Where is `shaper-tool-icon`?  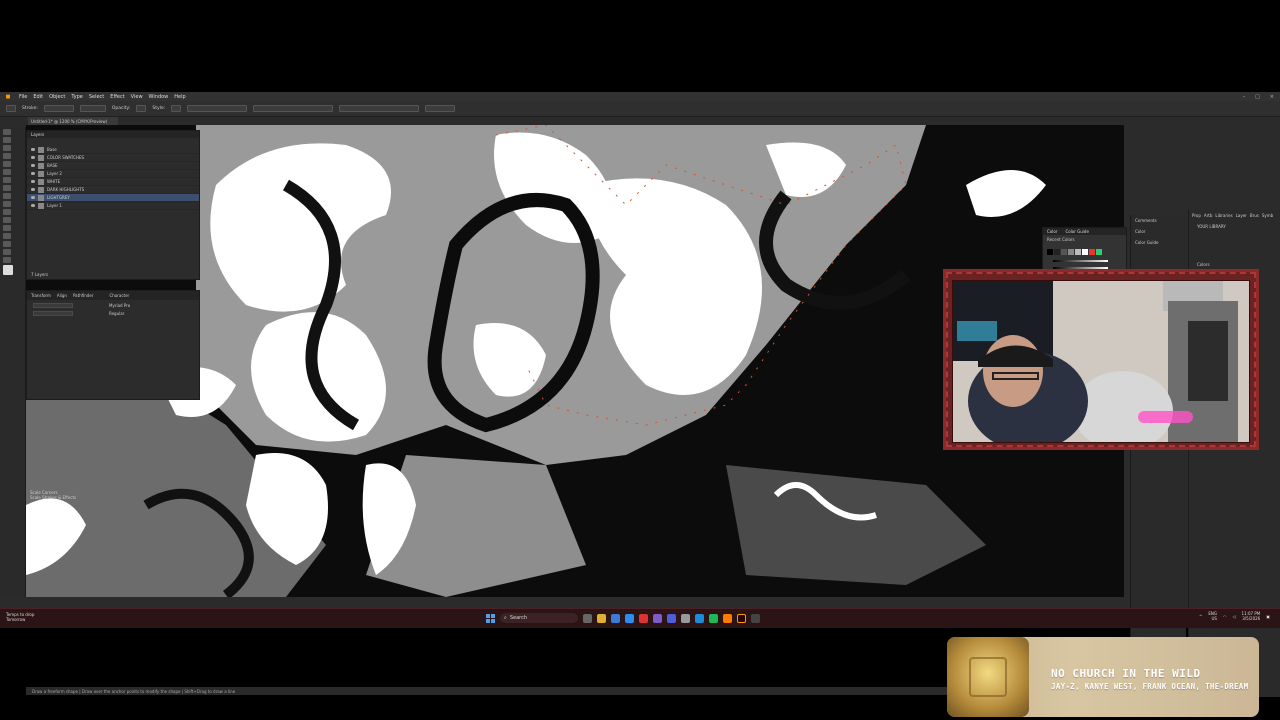 shaper-tool-icon is located at coordinates (7, 188).